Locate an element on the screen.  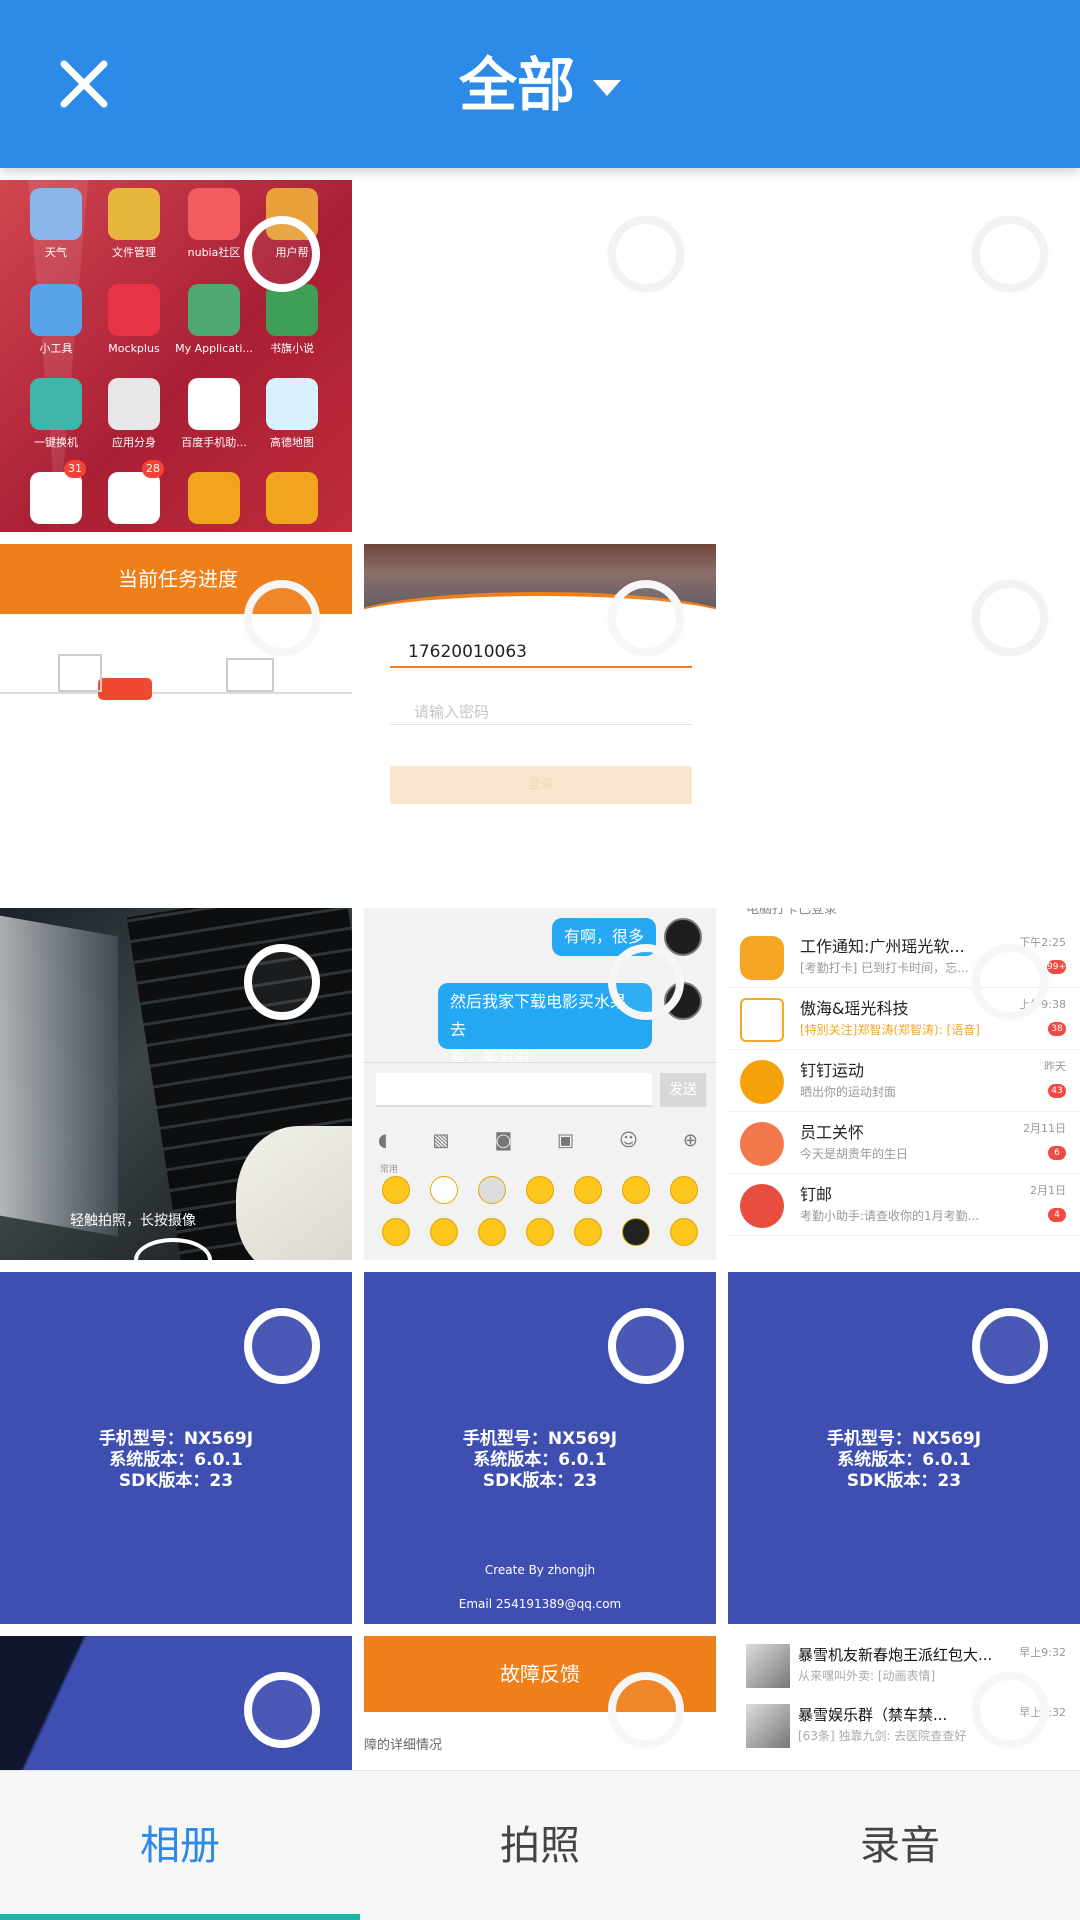
gift-icon: ▣ is located at coordinates (566, 1140).